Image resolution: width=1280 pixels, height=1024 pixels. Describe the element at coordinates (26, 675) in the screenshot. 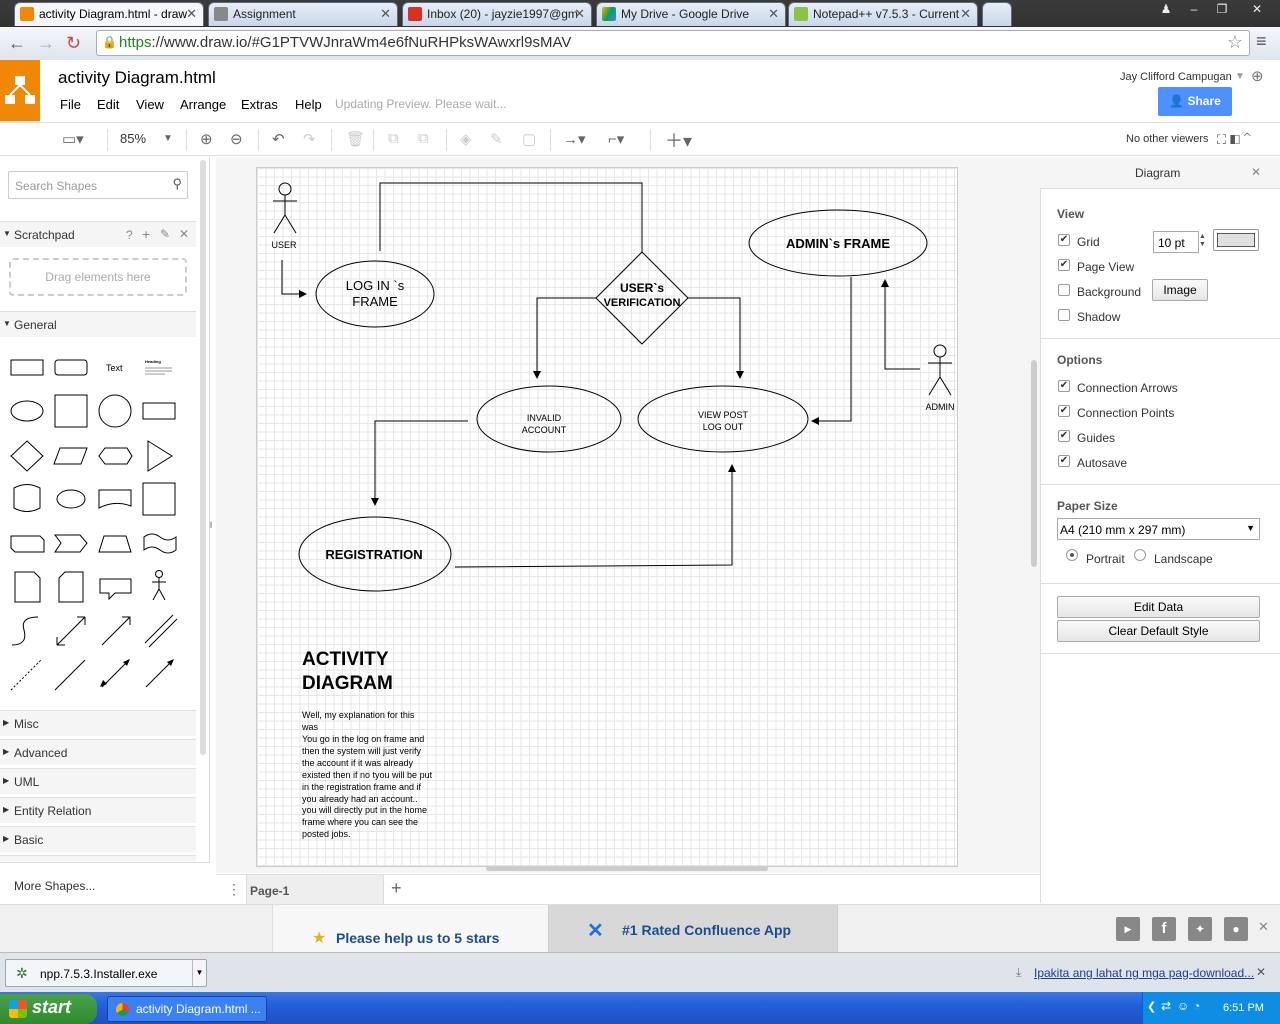

I see `dashed-line-shape` at that location.